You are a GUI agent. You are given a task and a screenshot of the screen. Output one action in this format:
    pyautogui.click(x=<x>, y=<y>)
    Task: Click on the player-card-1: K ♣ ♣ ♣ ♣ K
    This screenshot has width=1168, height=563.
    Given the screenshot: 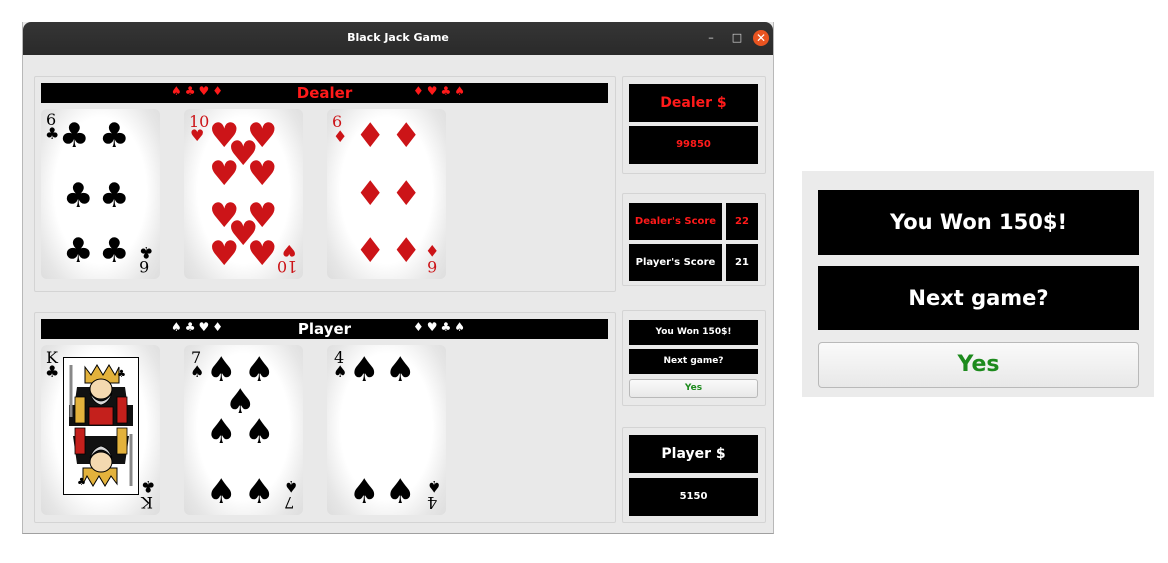 What is the action you would take?
    pyautogui.click(x=100, y=430)
    